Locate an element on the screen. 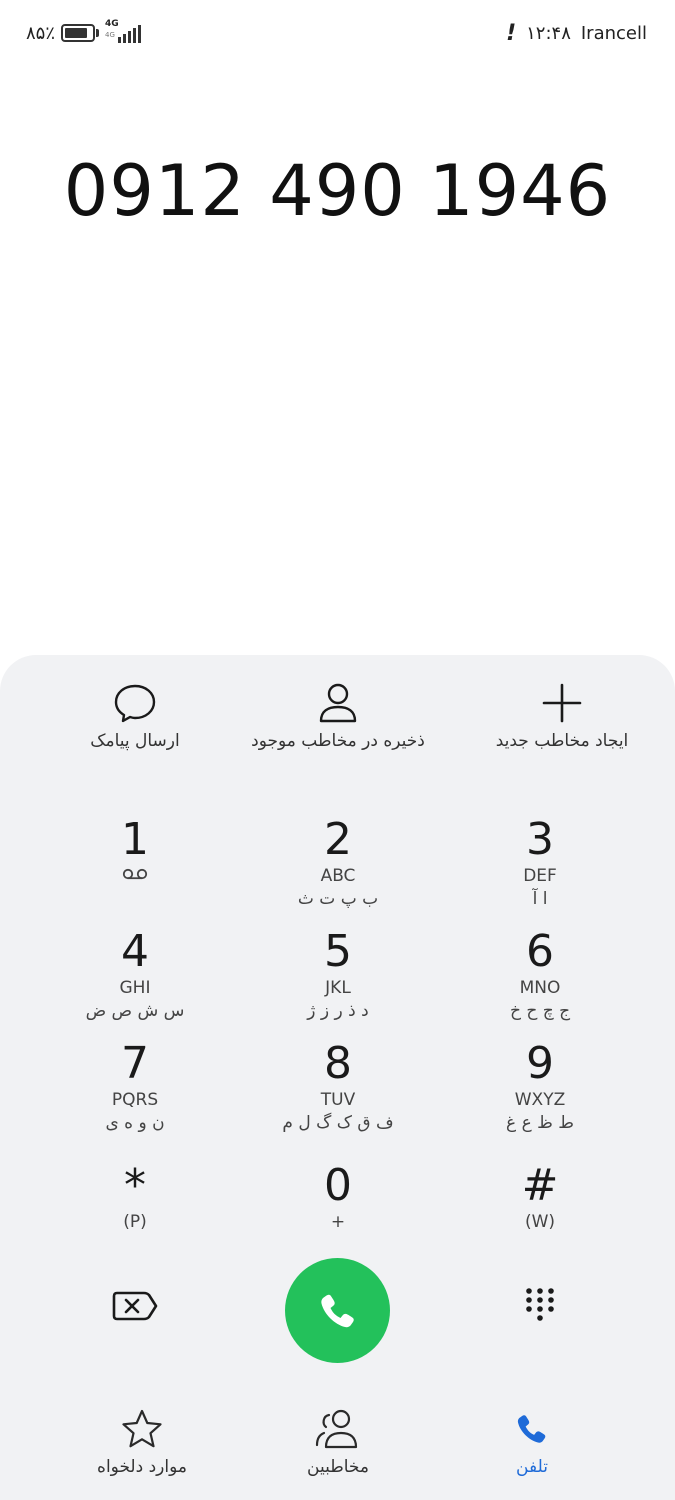 Image resolution: width=675 pixels, height=1500 pixels. key-5: 5 JKL د ذ ر ز ژ is located at coordinates (338, 975).